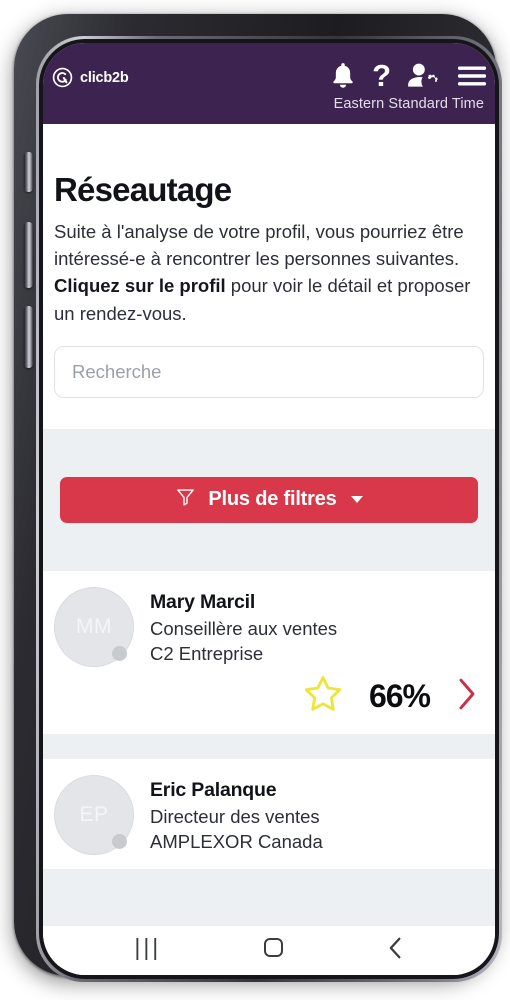  I want to click on chevron-down-icon, so click(356, 500).